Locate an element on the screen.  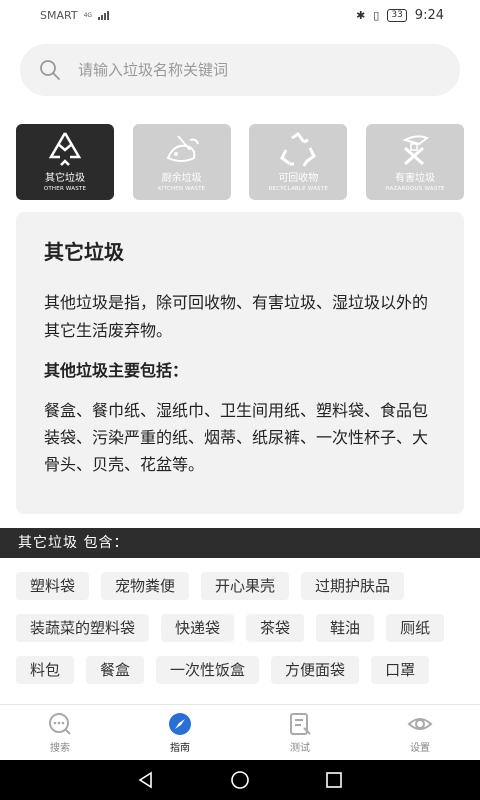
nav-settings: 设置 is located at coordinates (420, 732).